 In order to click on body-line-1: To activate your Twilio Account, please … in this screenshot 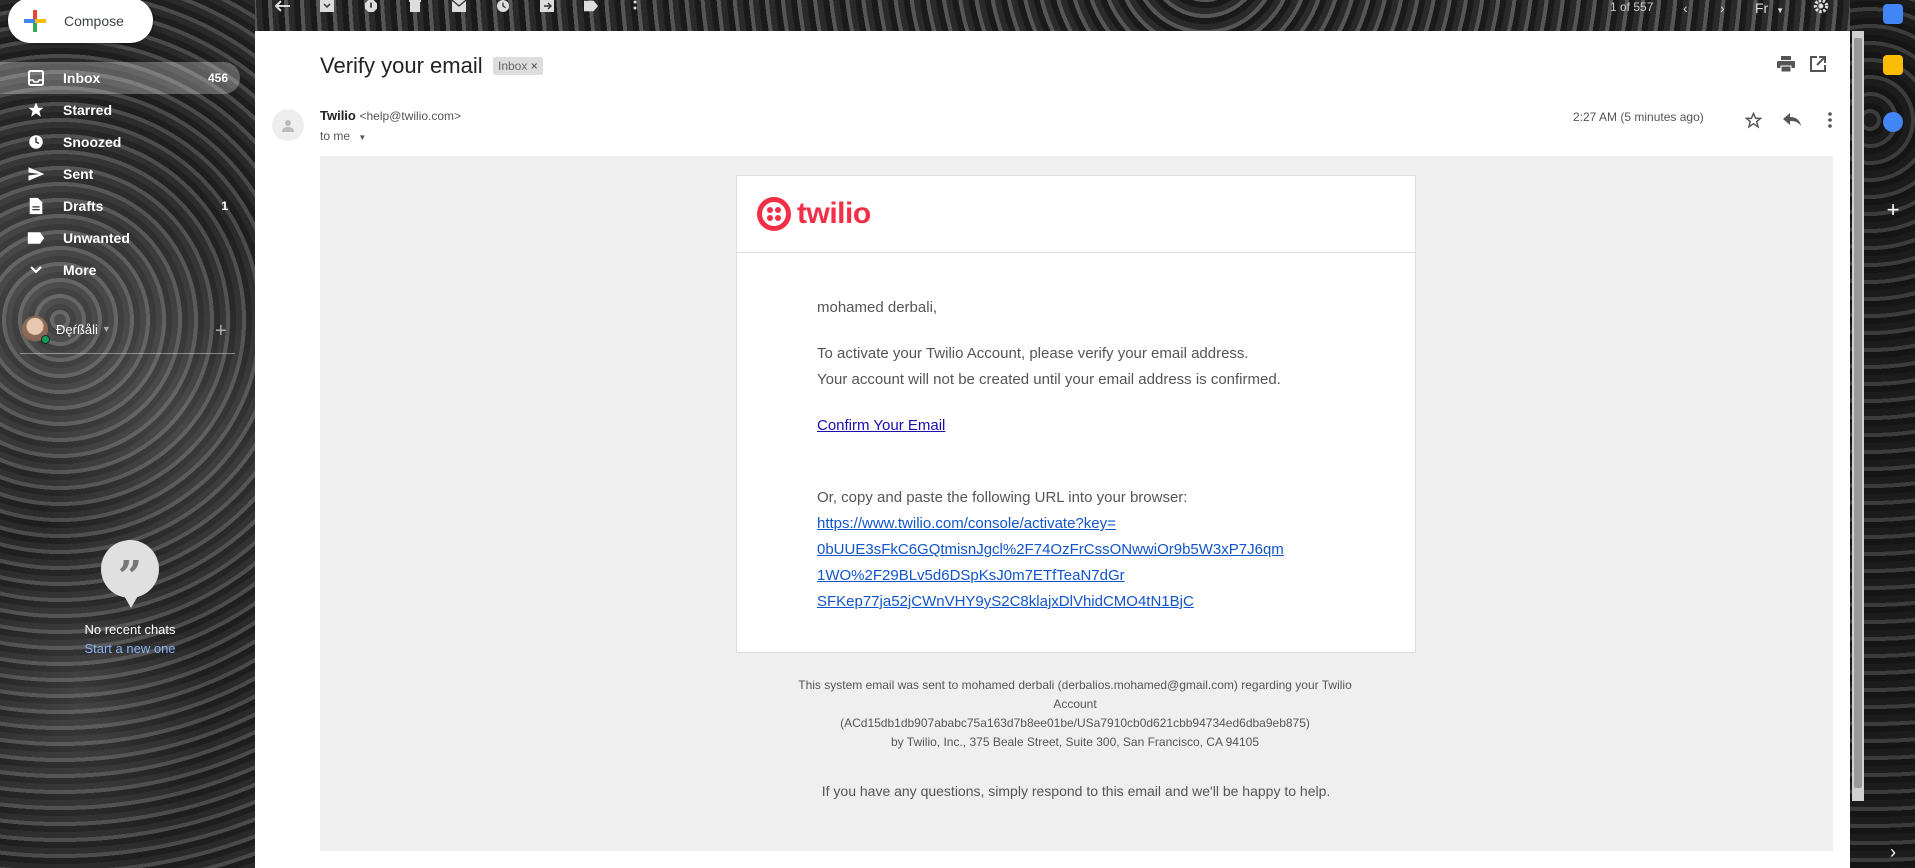, I will do `click(1033, 353)`.